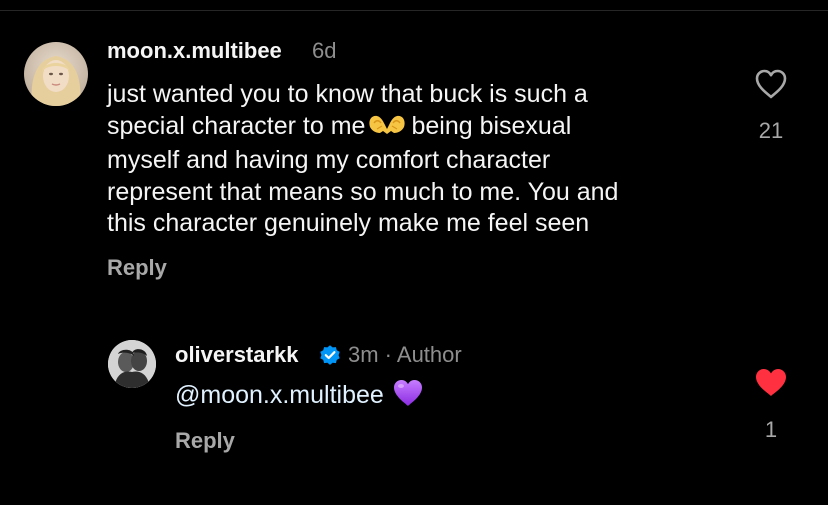  Describe the element at coordinates (771, 382) in the screenshot. I see `heart-filled-icon` at that location.